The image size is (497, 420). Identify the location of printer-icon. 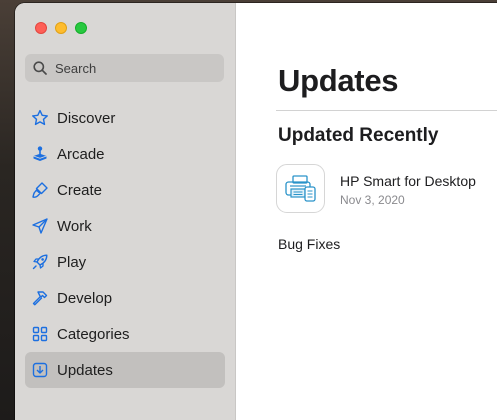
(300, 188).